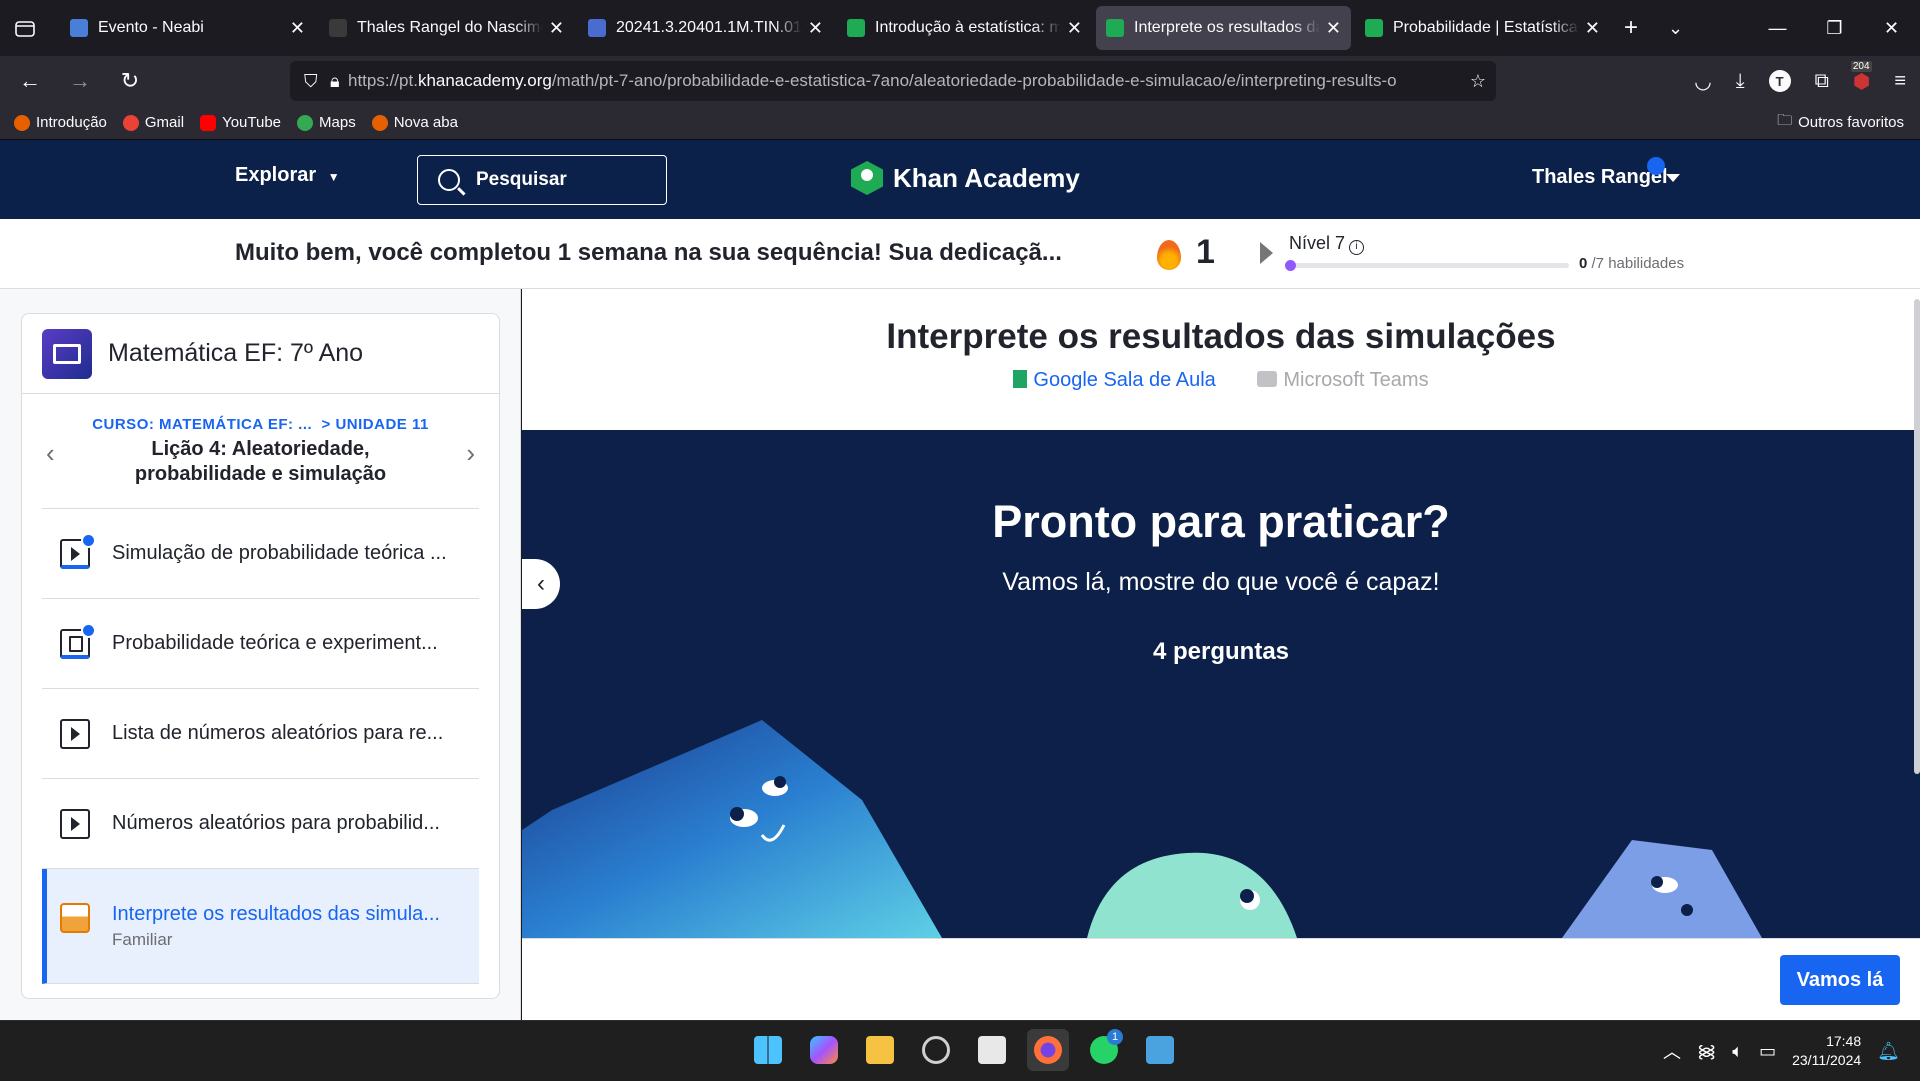 The height and width of the screenshot is (1081, 1920). Describe the element at coordinates (30, 81) in the screenshot. I see `back-icon: ←` at that location.